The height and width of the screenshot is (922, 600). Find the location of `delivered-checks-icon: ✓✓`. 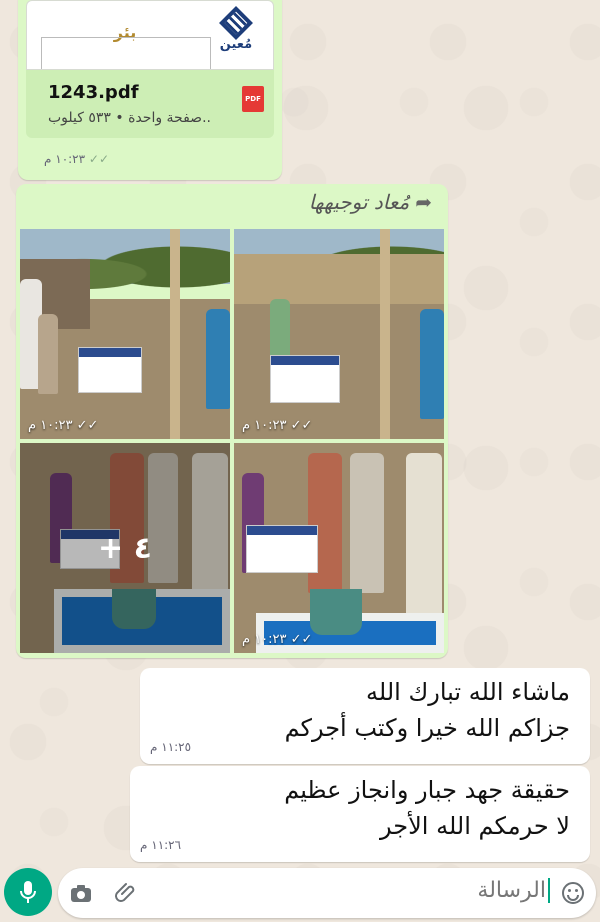

delivered-checks-icon: ✓✓ is located at coordinates (99, 159).